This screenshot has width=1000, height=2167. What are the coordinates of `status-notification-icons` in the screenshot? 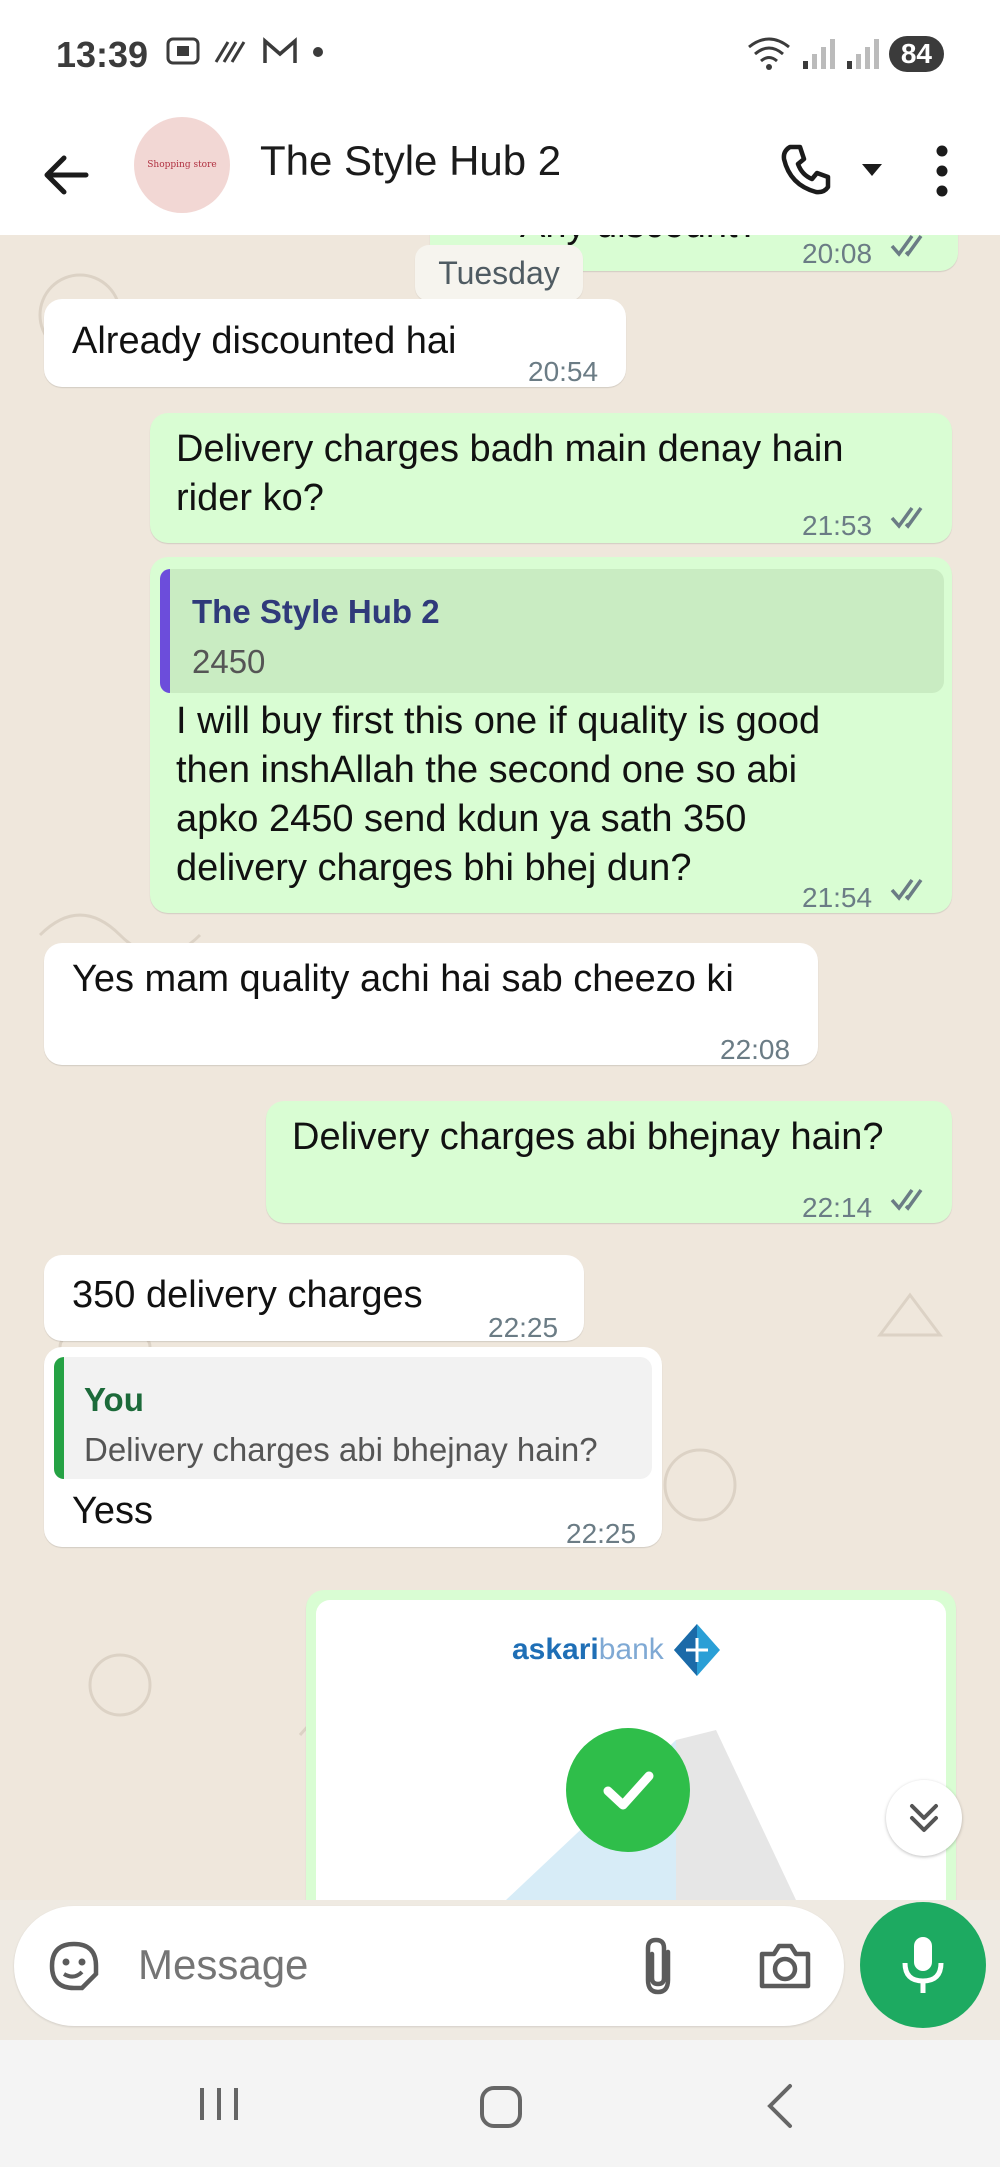 It's located at (245, 51).